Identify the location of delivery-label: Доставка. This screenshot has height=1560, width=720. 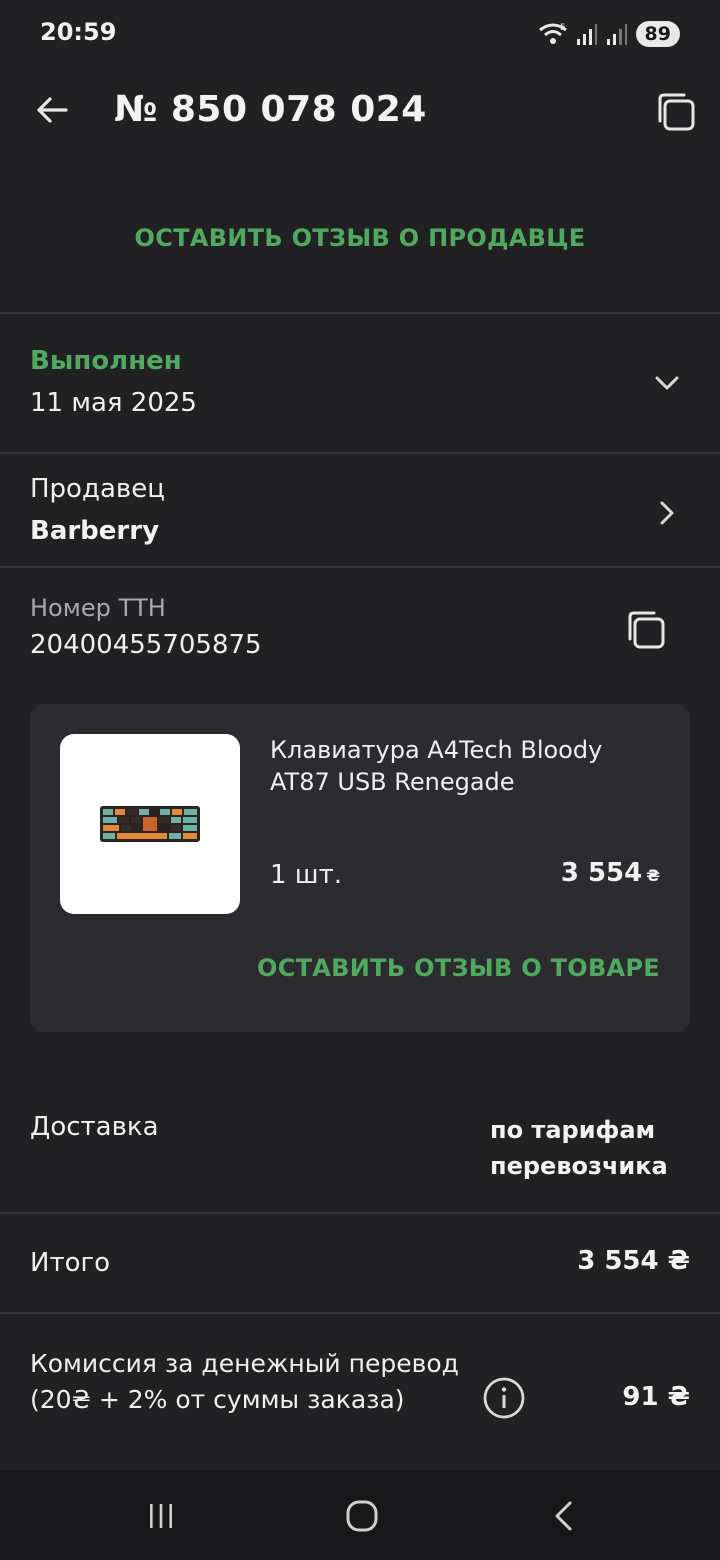
(94, 1127).